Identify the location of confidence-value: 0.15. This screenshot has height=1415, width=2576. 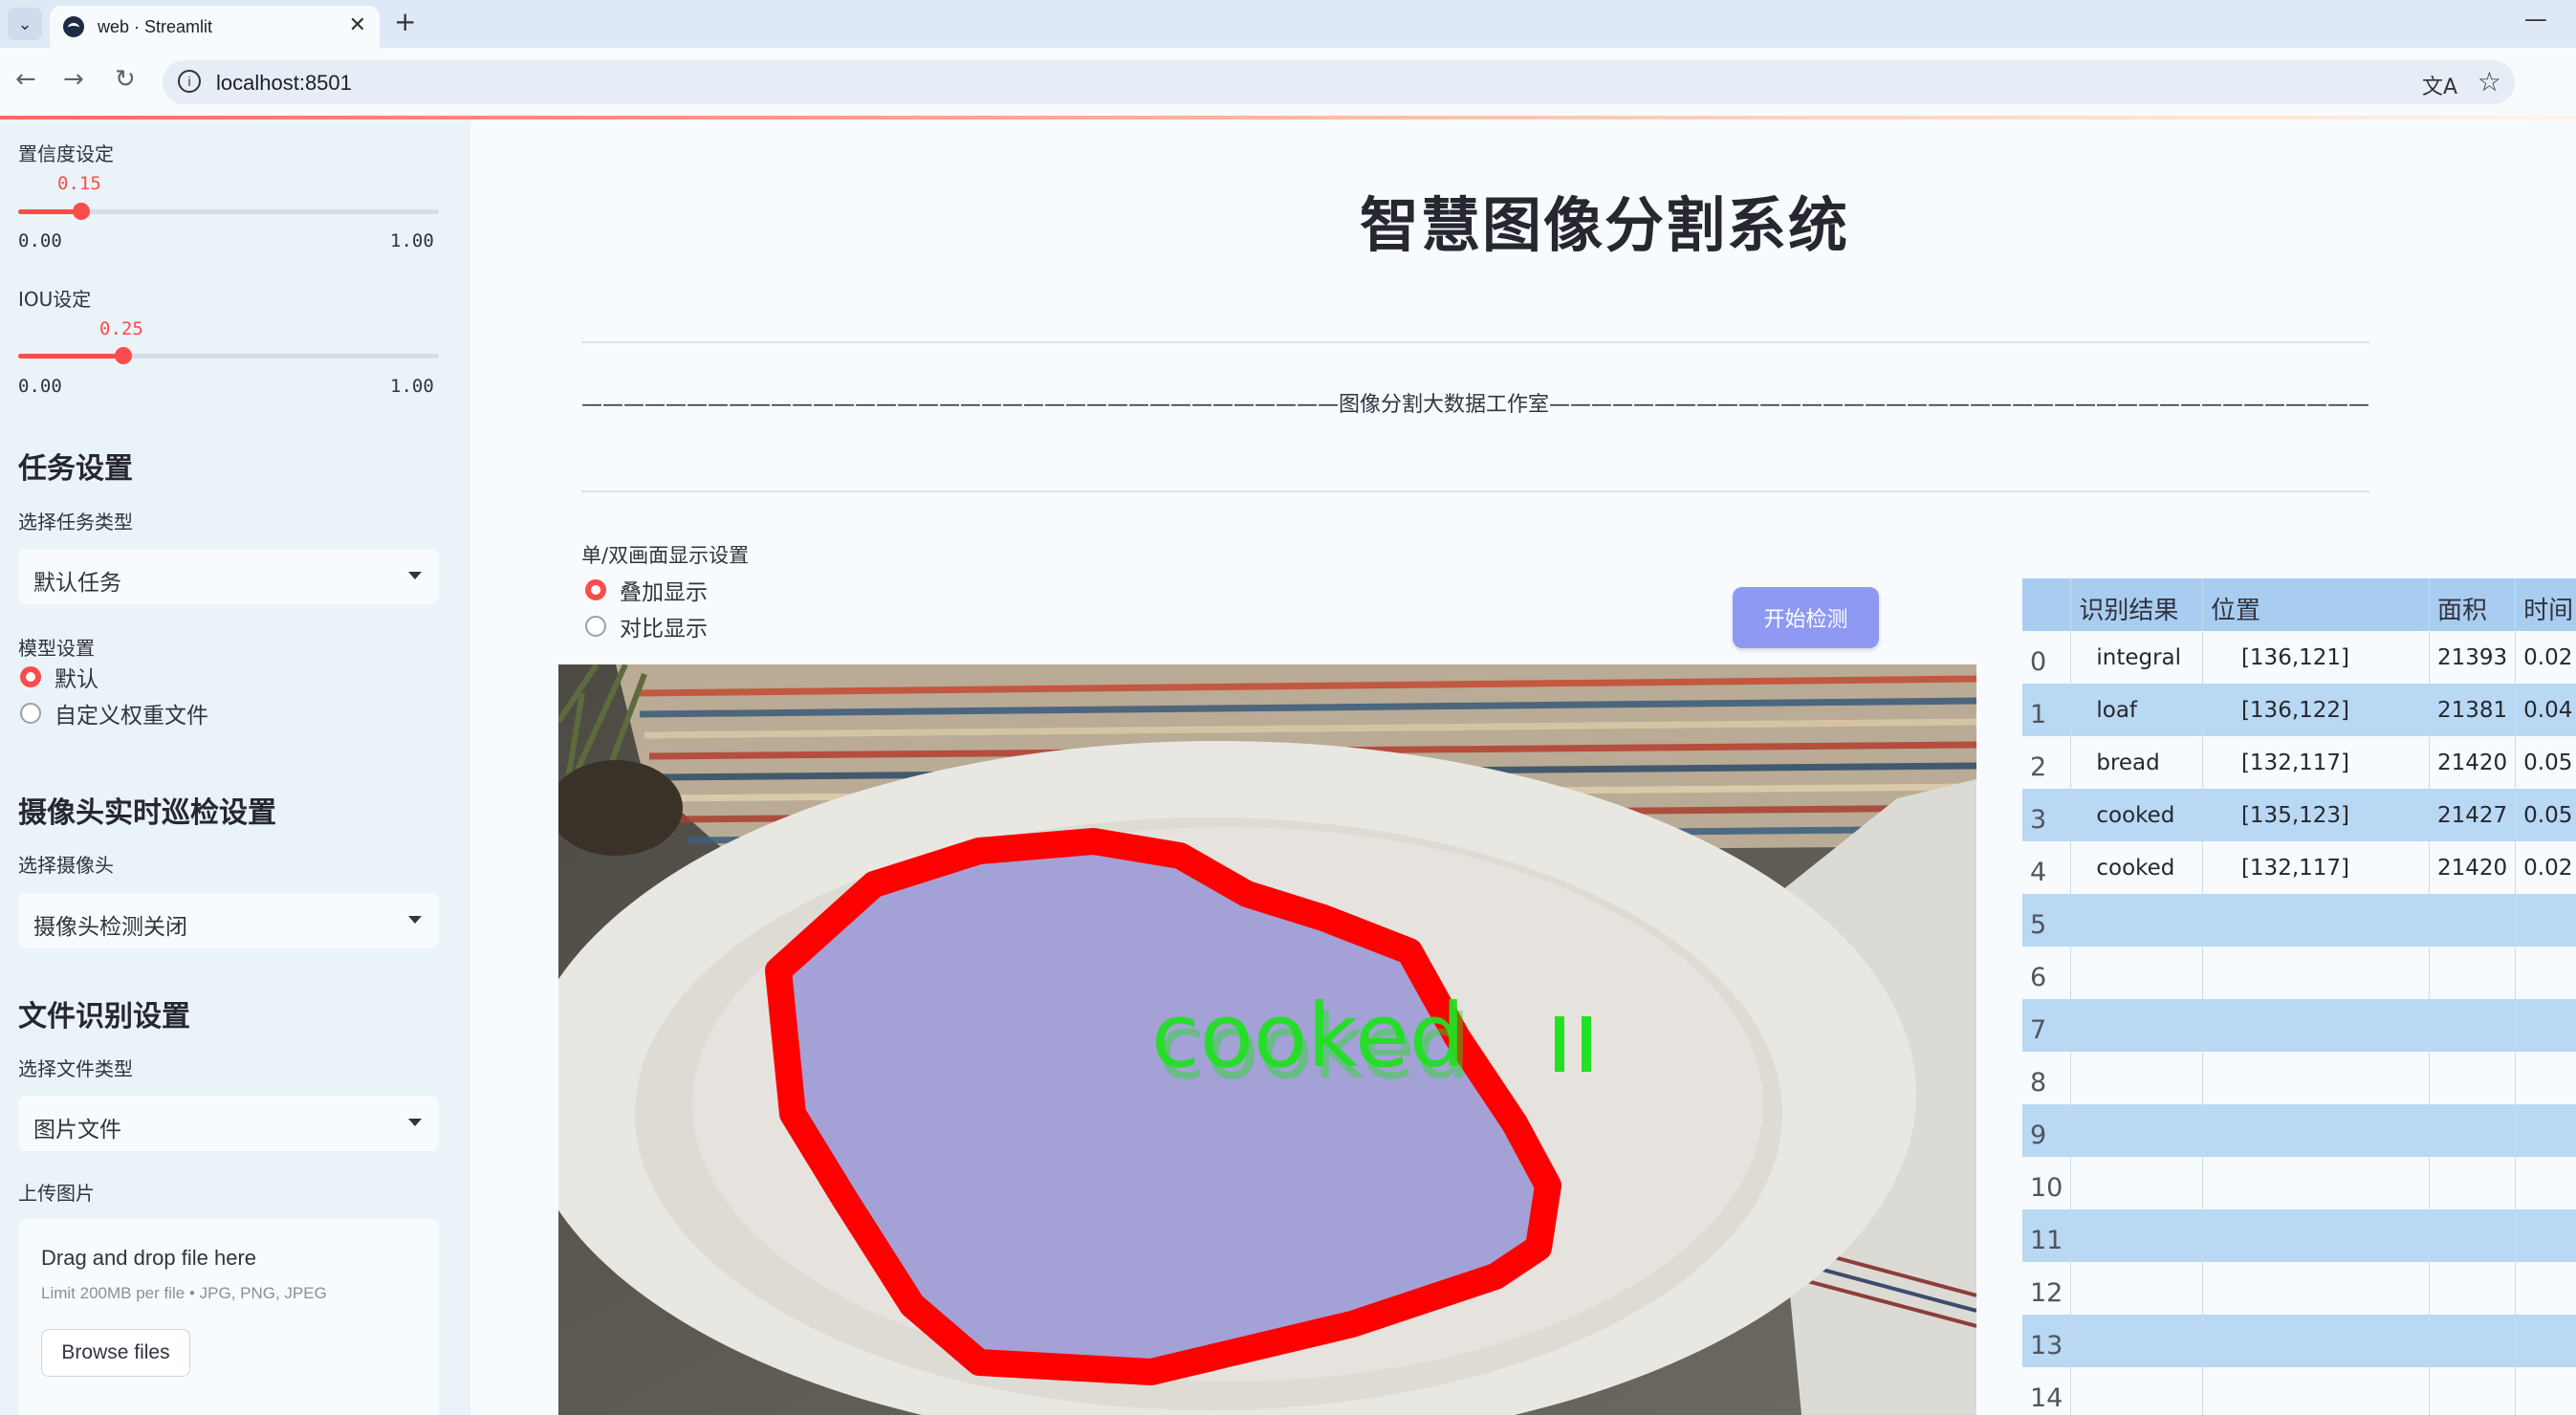
(79, 184).